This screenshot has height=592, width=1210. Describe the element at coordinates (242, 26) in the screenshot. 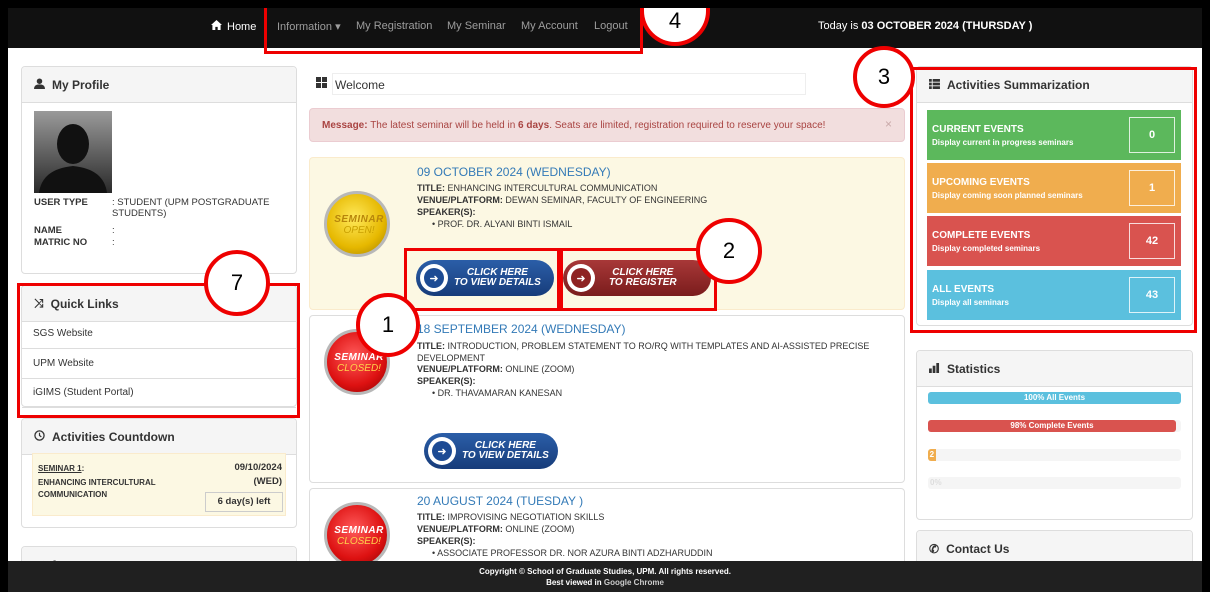

I see `nav-home-label: Home` at that location.